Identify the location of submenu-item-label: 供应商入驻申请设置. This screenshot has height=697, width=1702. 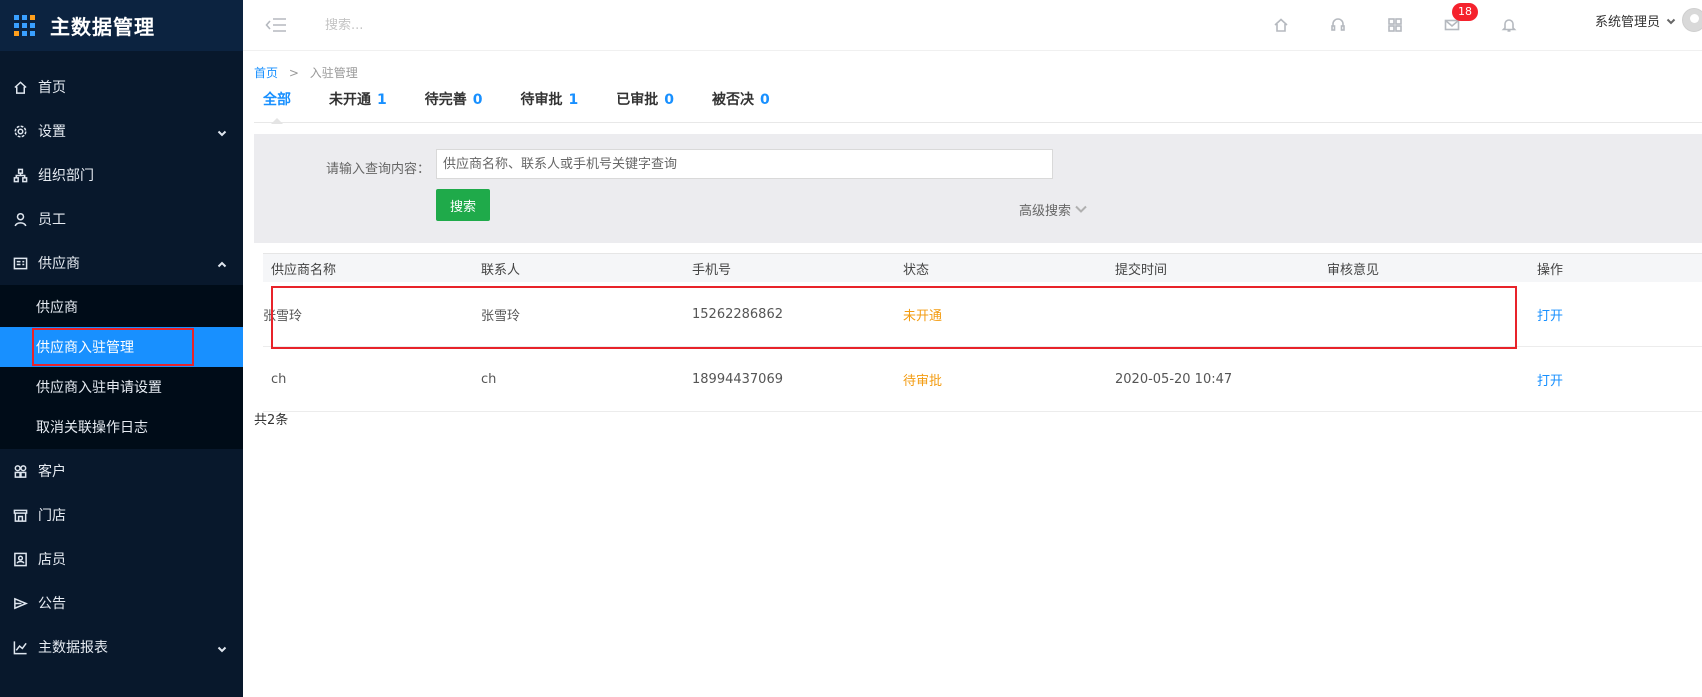
(99, 388).